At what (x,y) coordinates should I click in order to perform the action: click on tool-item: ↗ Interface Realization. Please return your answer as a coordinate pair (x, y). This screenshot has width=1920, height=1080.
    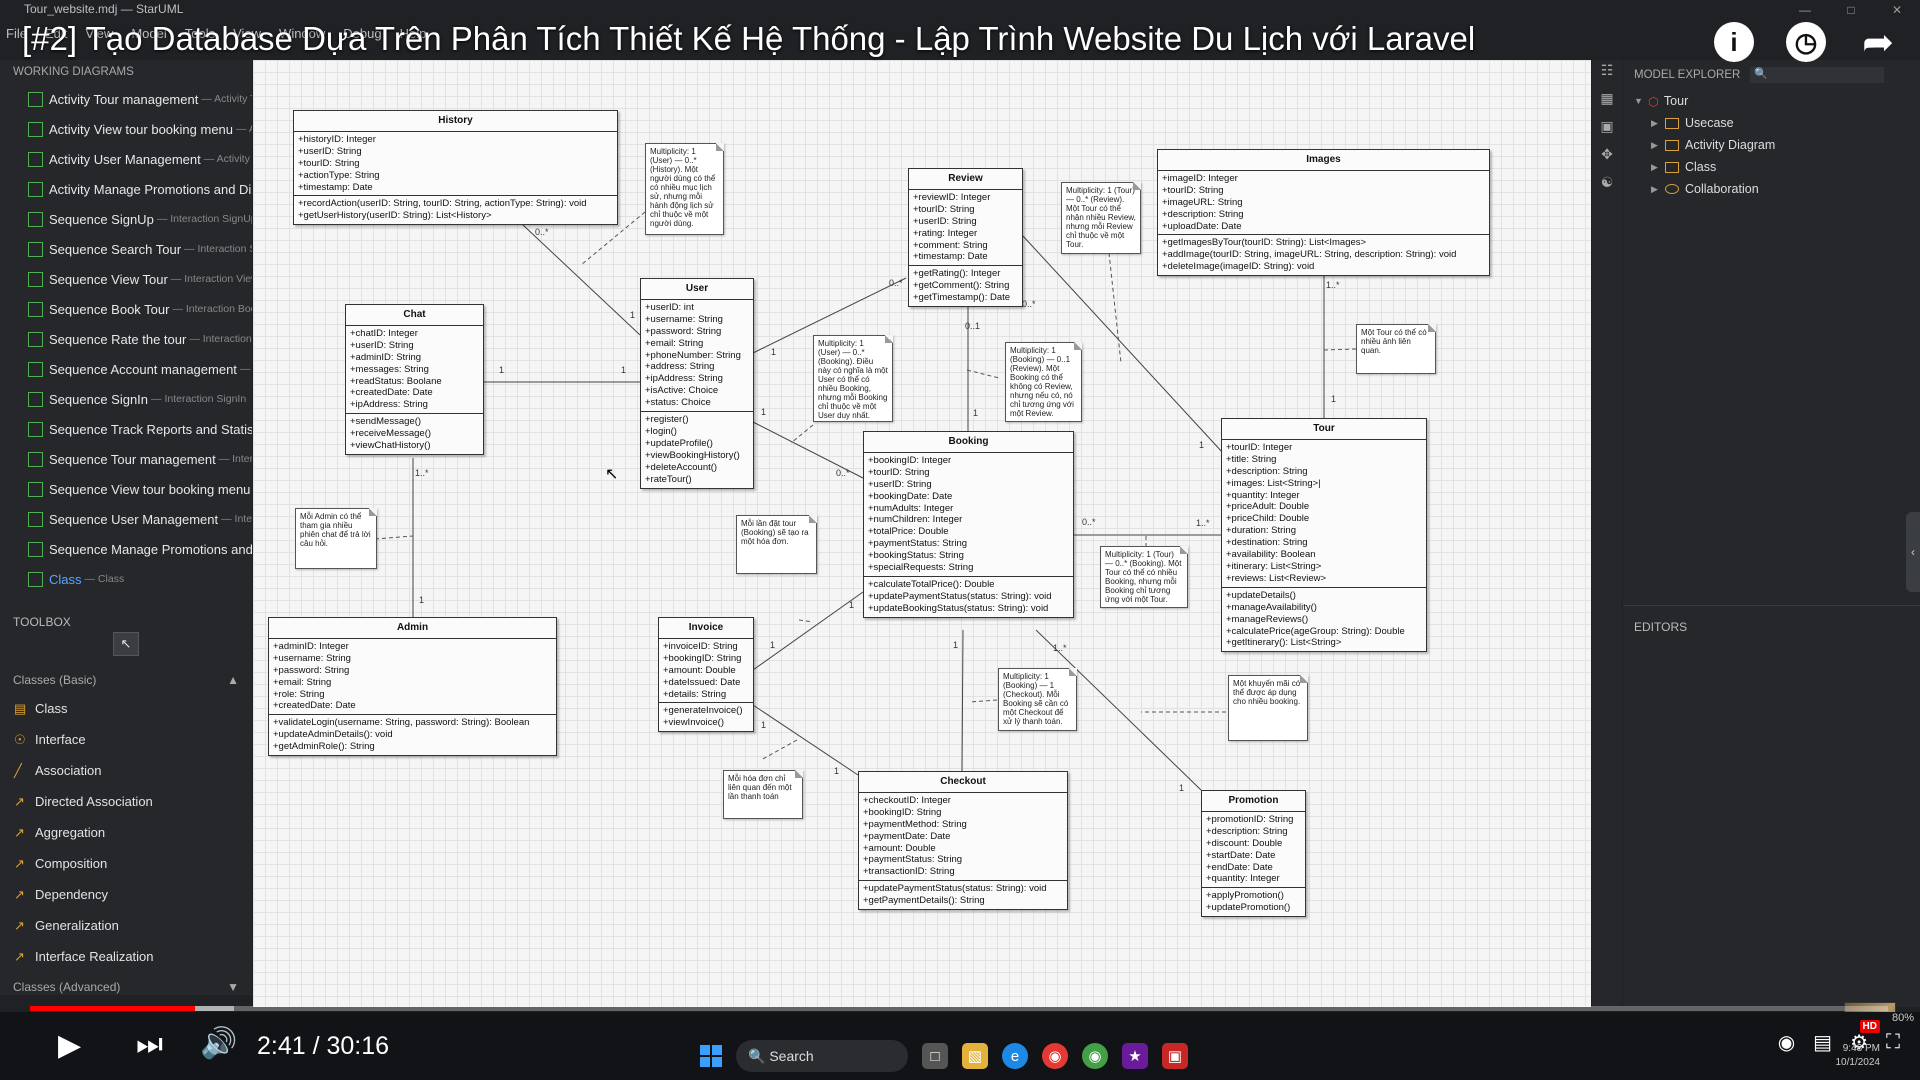
    Looking at the image, I should click on (126, 956).